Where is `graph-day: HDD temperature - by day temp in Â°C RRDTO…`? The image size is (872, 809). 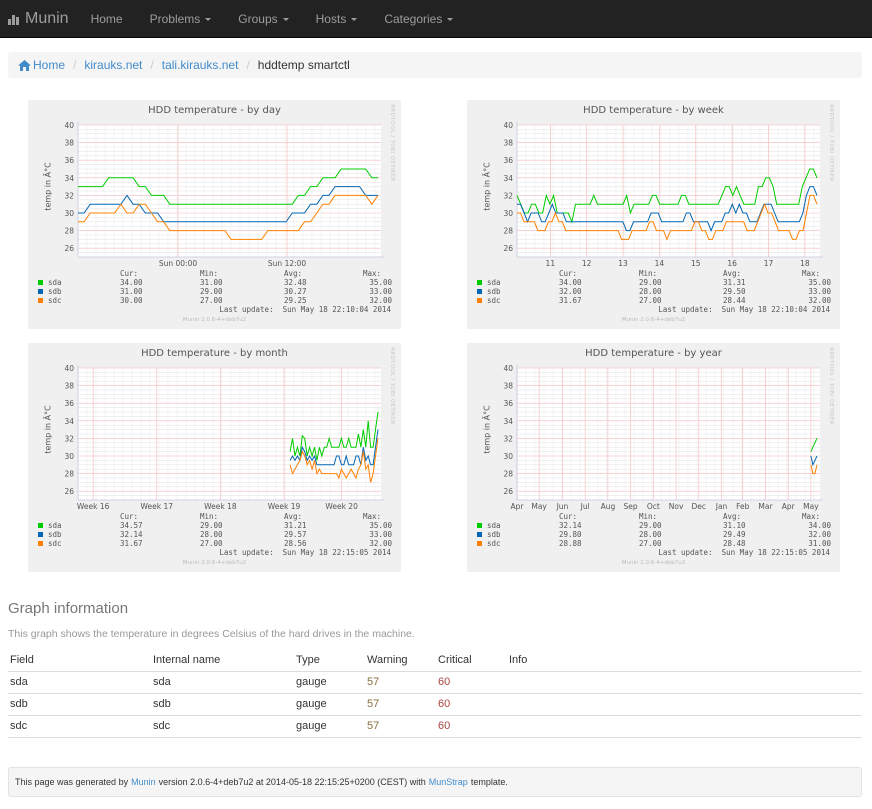 graph-day: HDD temperature - by day temp in Â°C RRDTO… is located at coordinates (214, 214).